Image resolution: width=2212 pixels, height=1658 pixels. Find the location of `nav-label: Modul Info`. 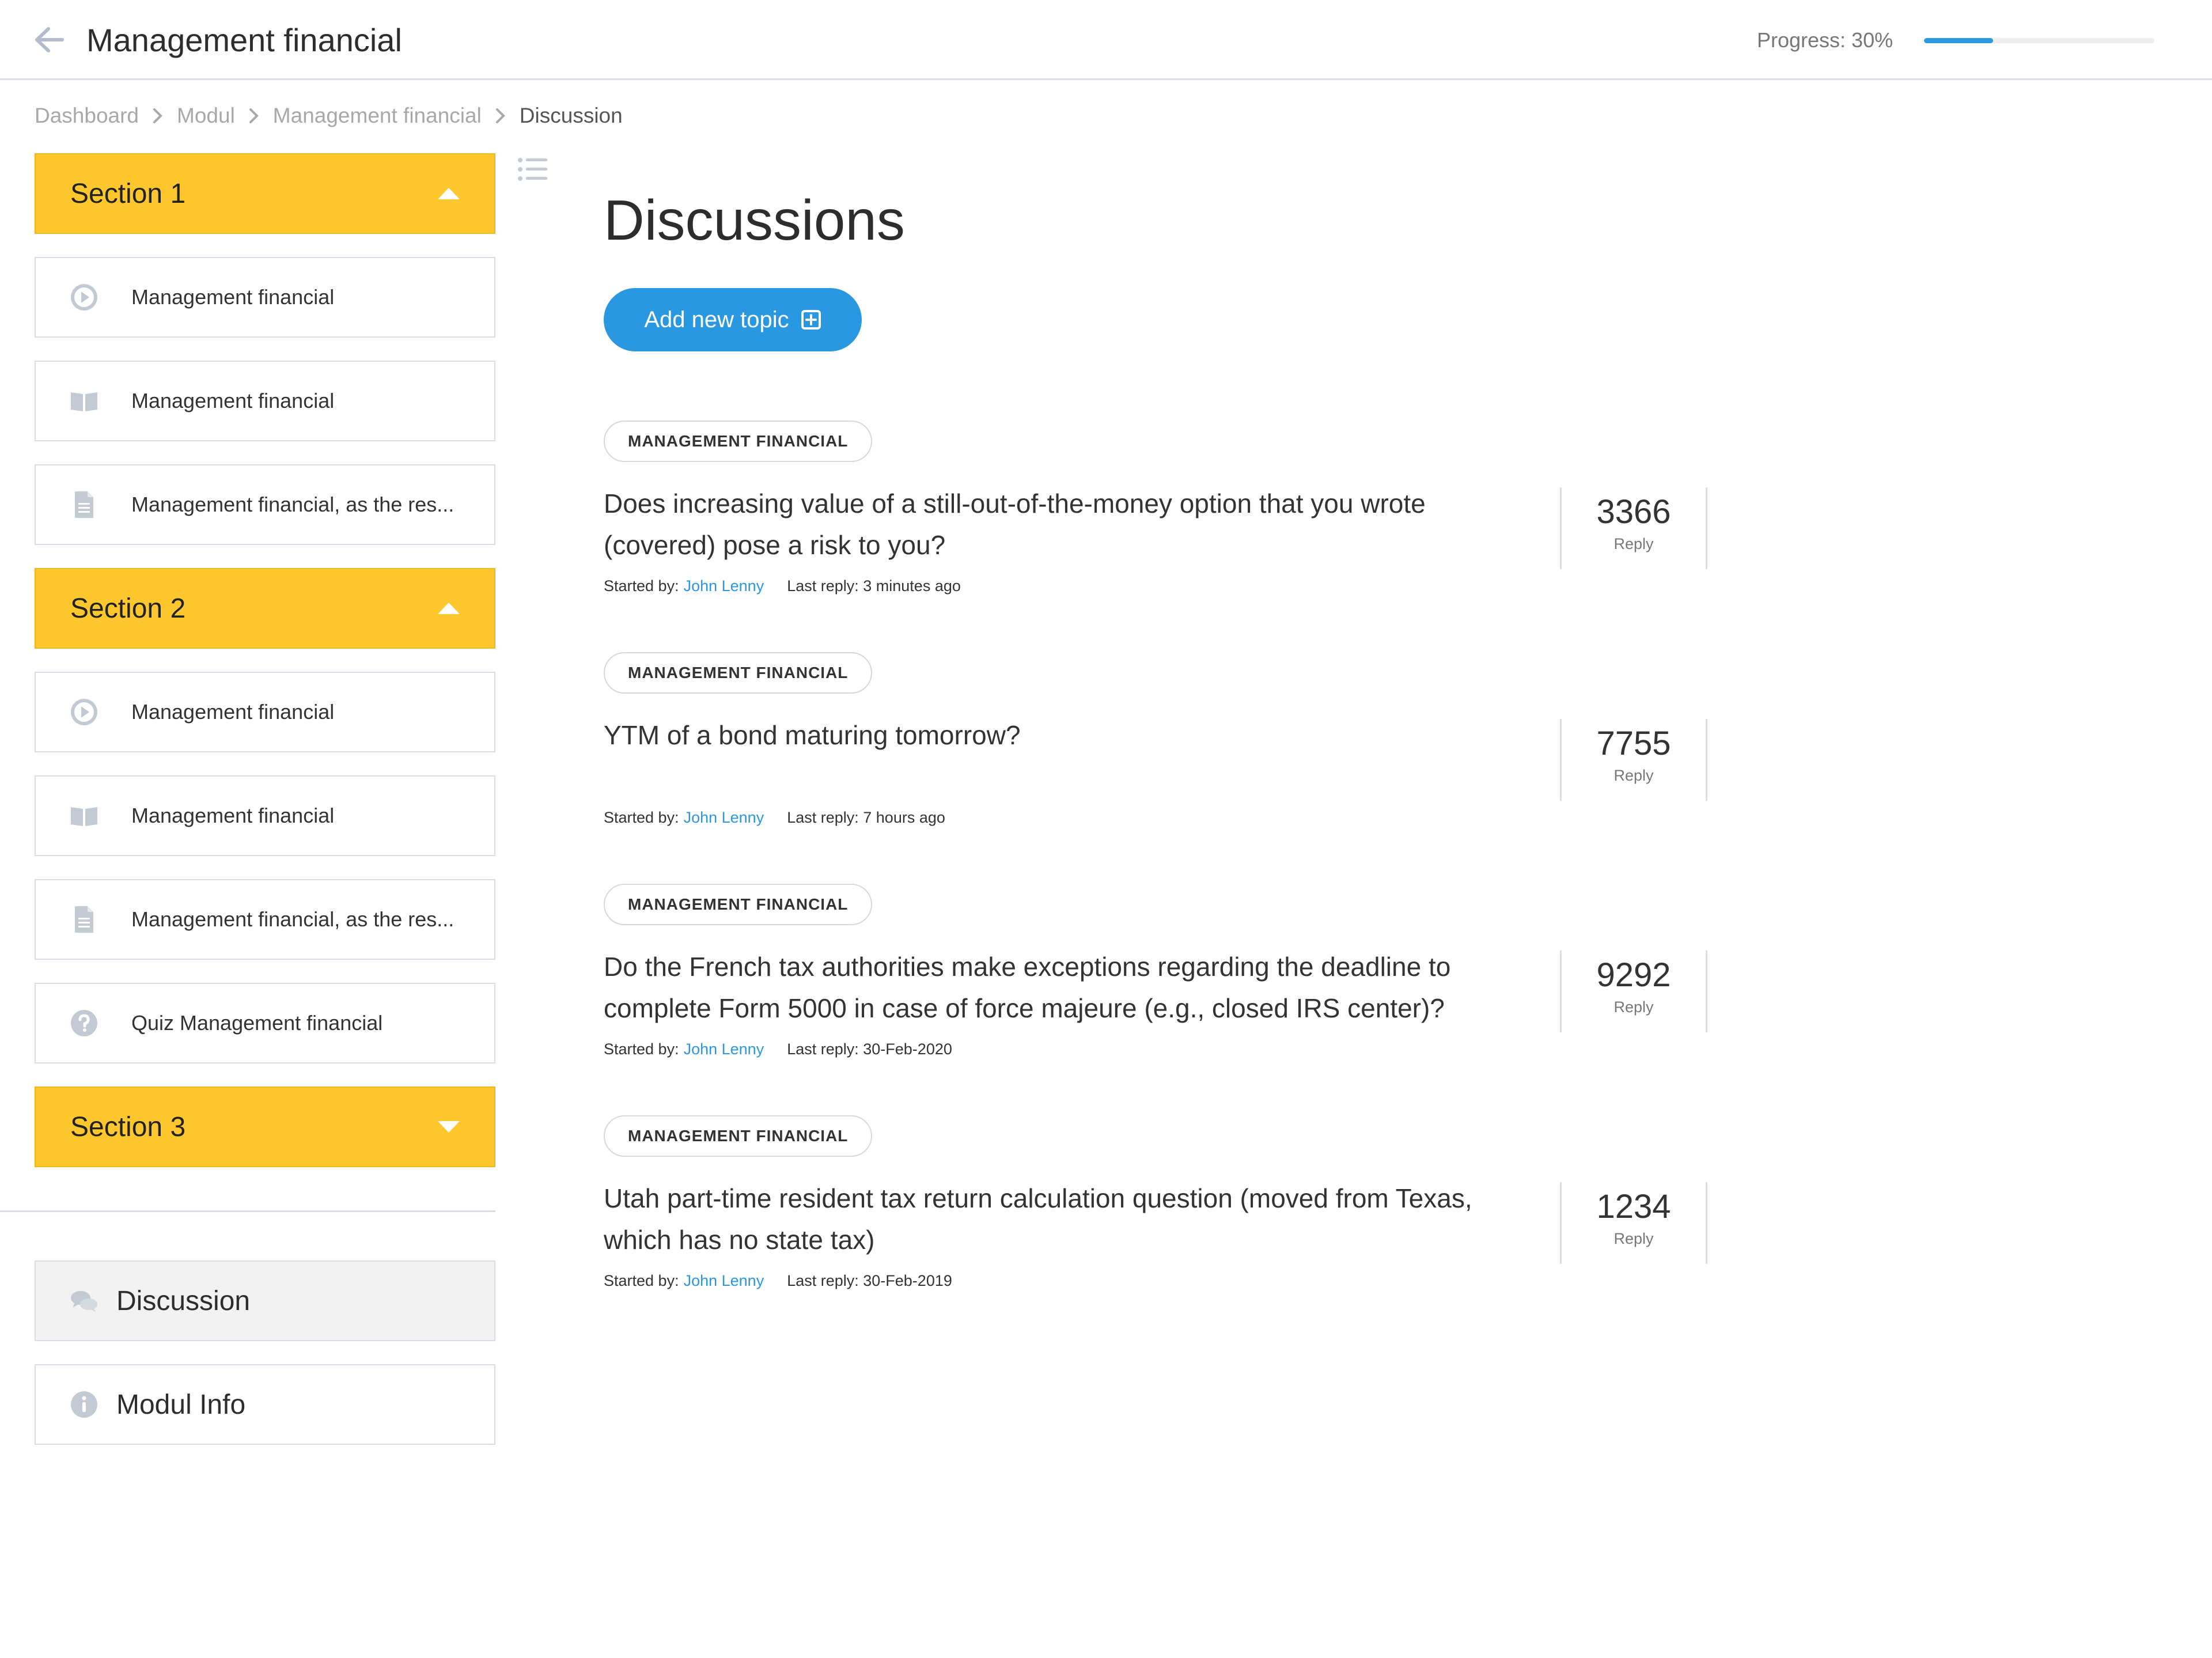

nav-label: Modul Info is located at coordinates (181, 1405).